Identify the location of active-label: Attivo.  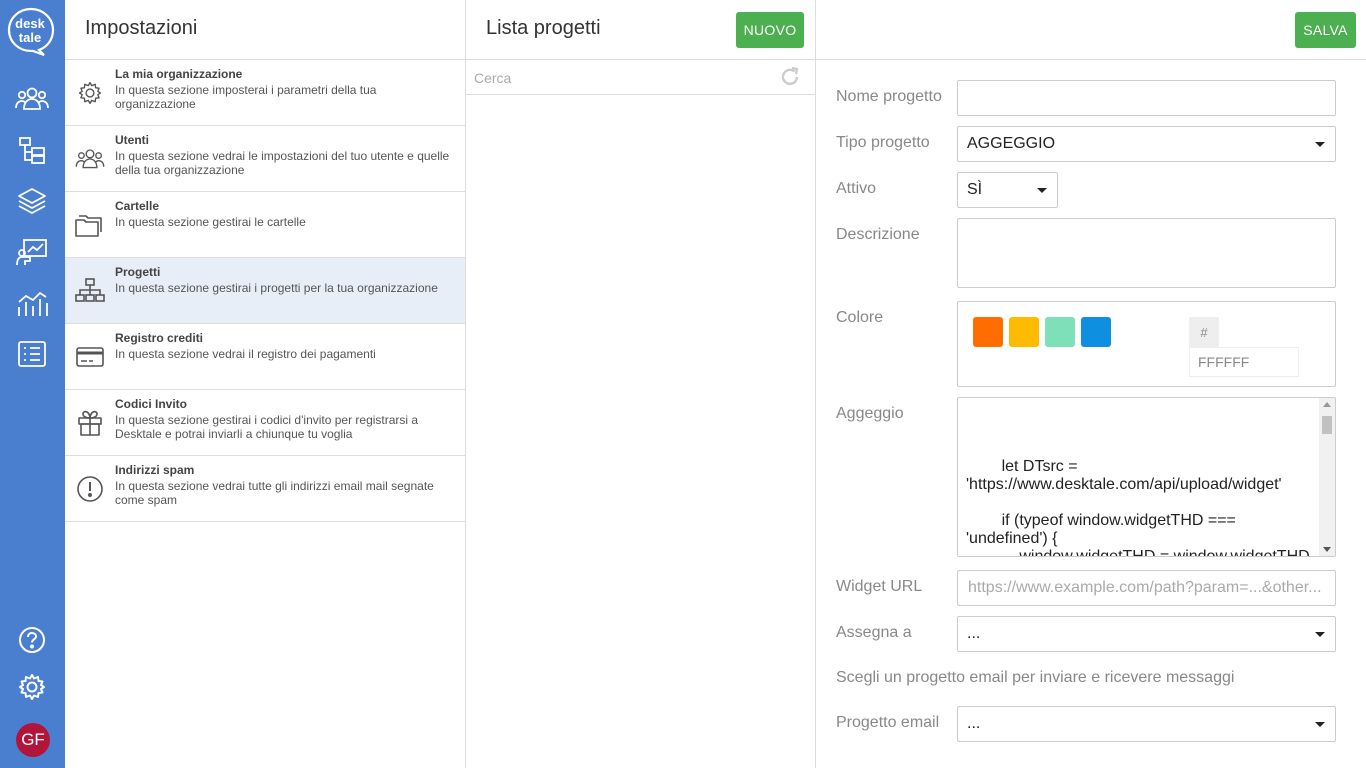
(856, 188).